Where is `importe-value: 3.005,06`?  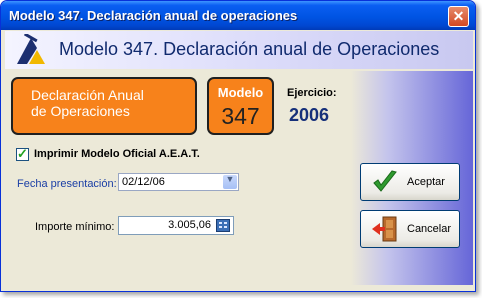 importe-value: 3.005,06 is located at coordinates (189, 225).